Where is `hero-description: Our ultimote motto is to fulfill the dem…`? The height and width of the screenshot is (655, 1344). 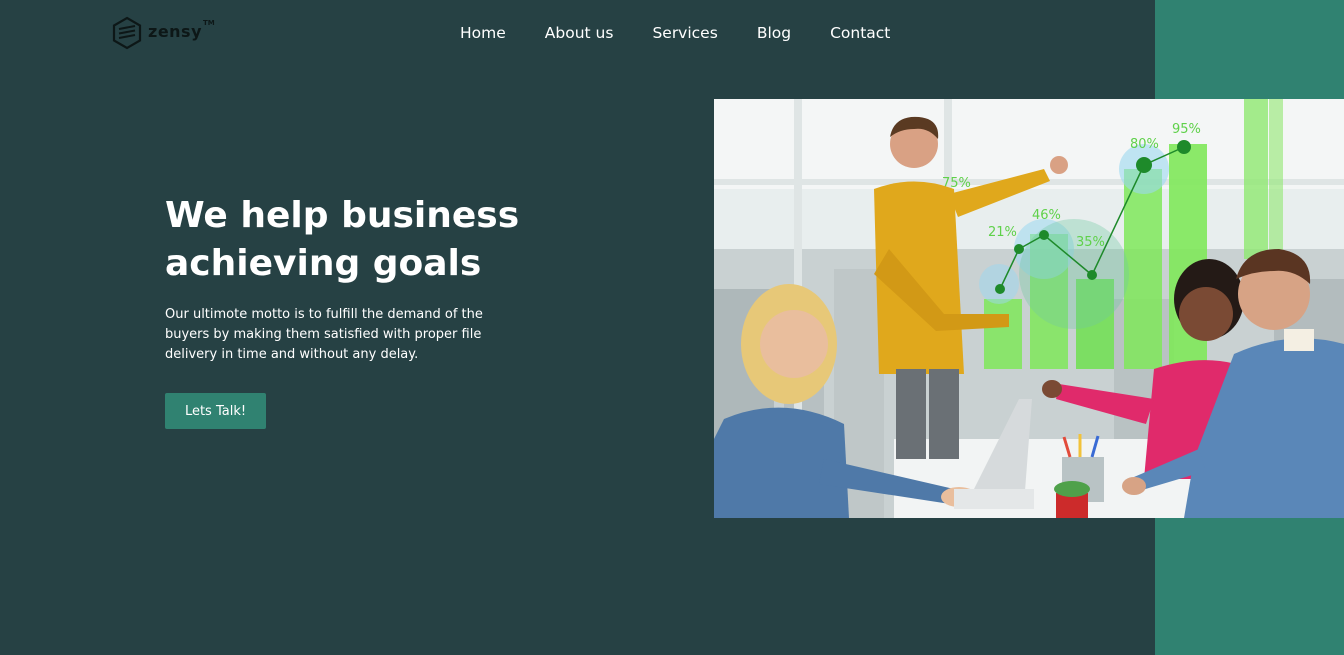 hero-description: Our ultimote motto is to fulfill the dem… is located at coordinates (324, 334).